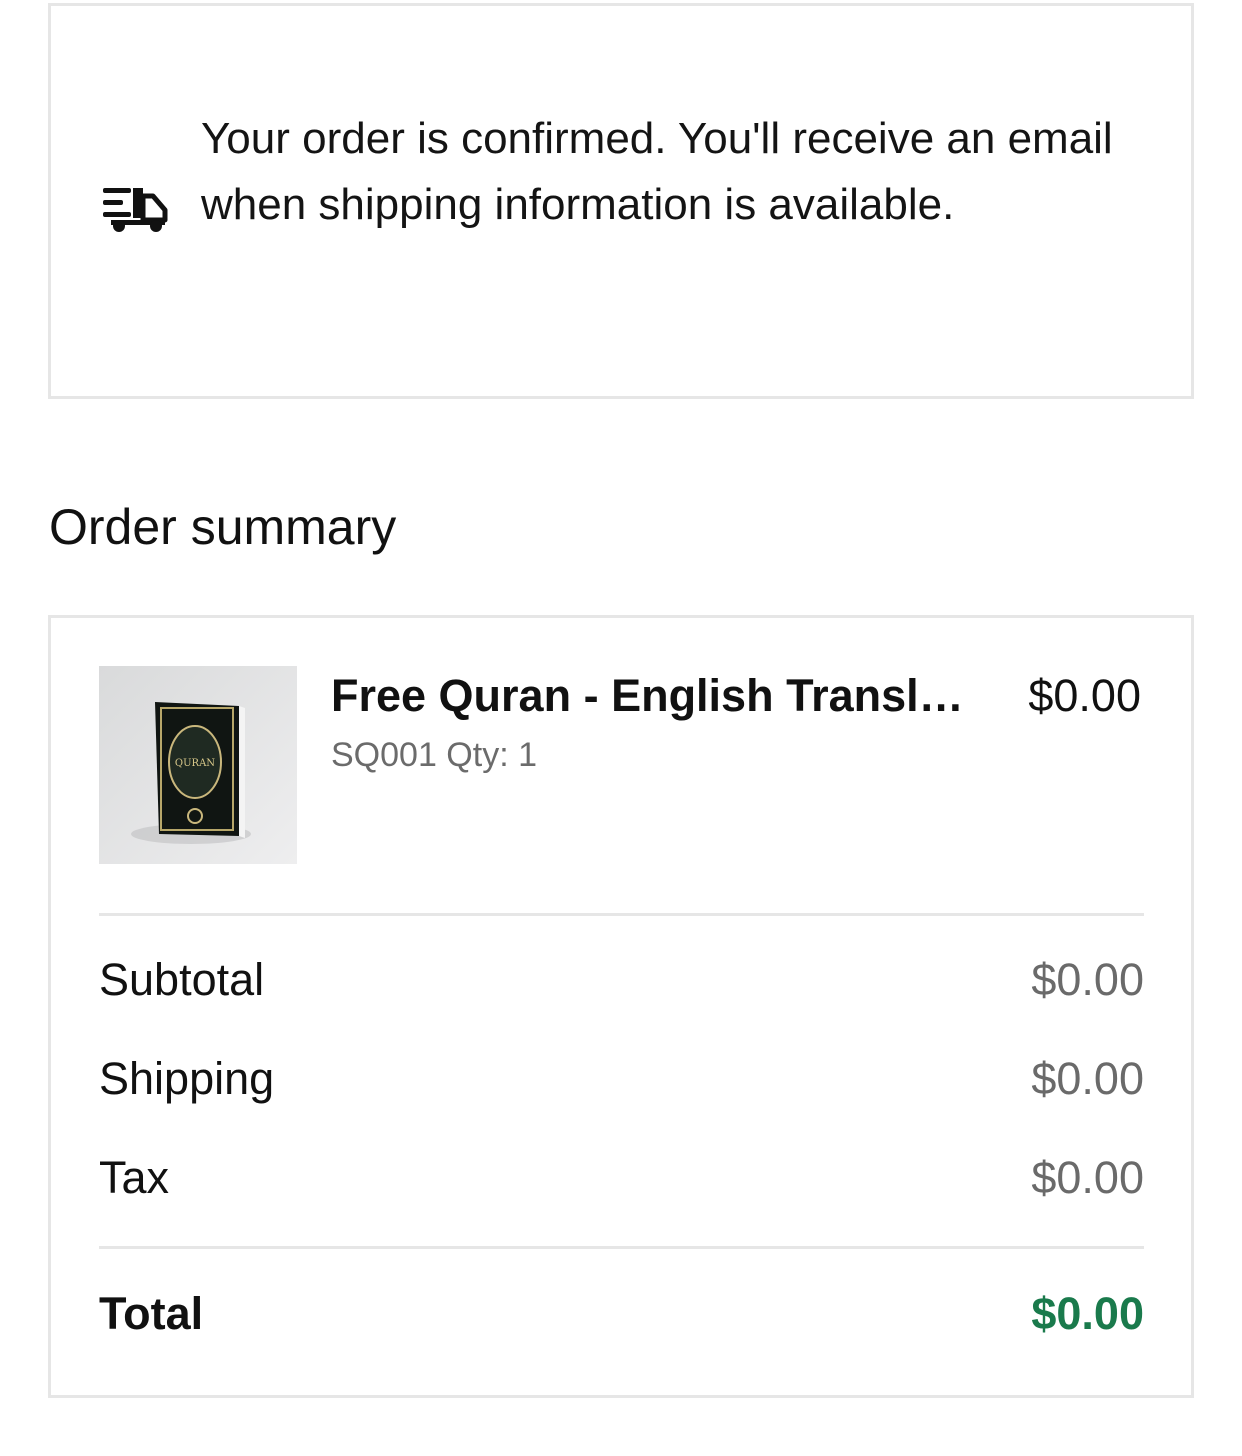  Describe the element at coordinates (151, 1313) in the screenshot. I see `total-label: Total` at that location.